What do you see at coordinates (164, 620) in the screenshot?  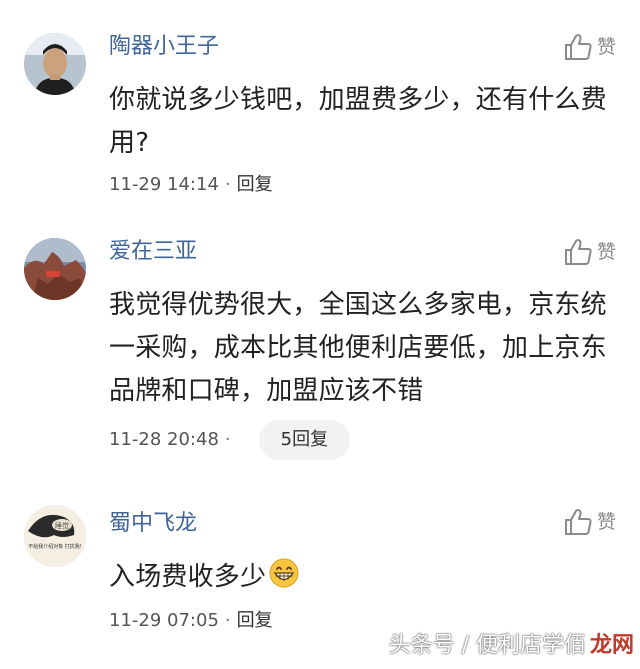 I see `timestamp: 11-29 07:05` at bounding box center [164, 620].